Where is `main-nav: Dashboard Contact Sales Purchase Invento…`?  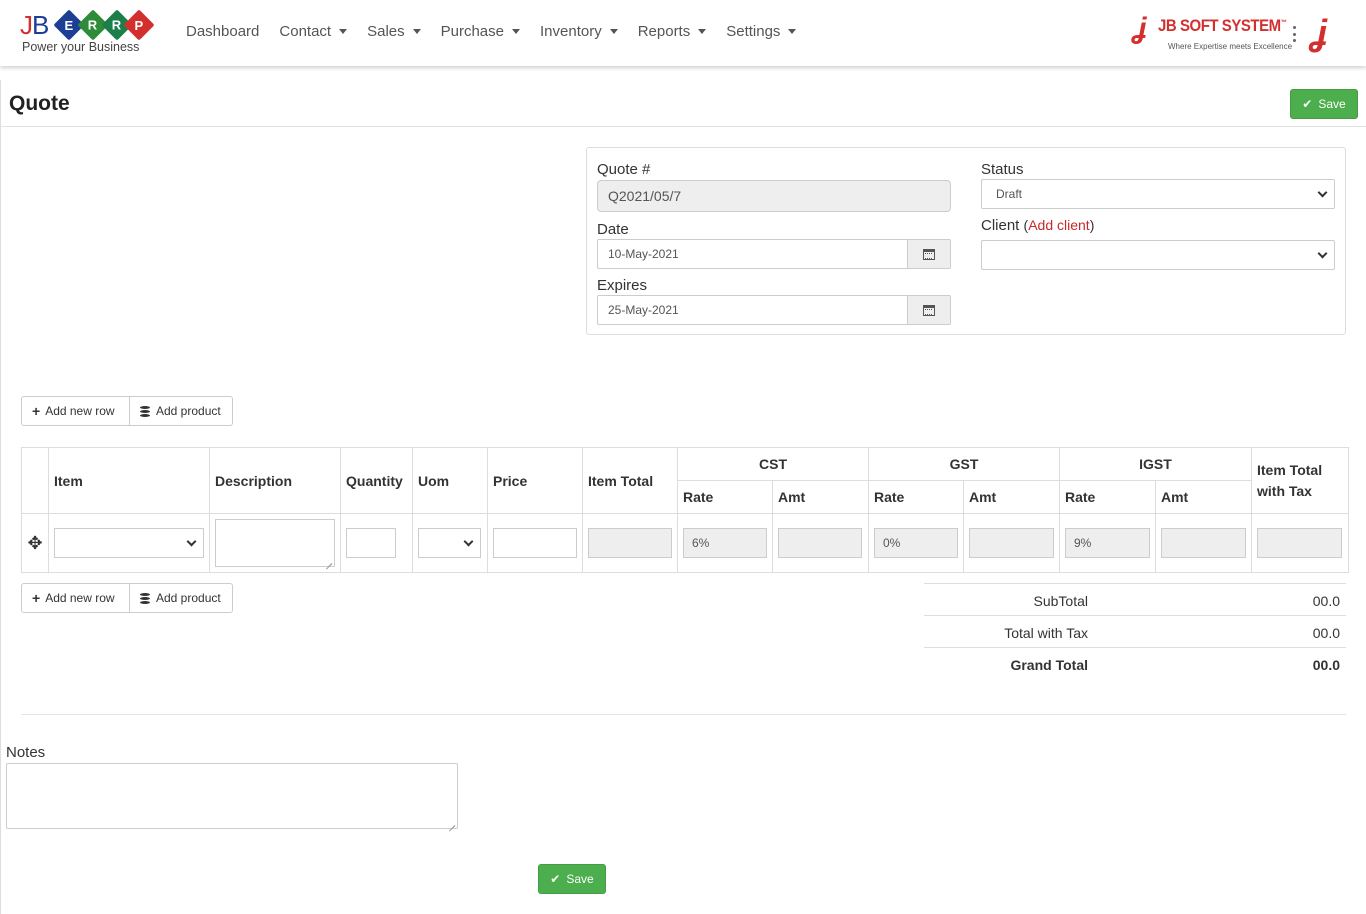 main-nav: Dashboard Contact Sales Purchase Invento… is located at coordinates (501, 31).